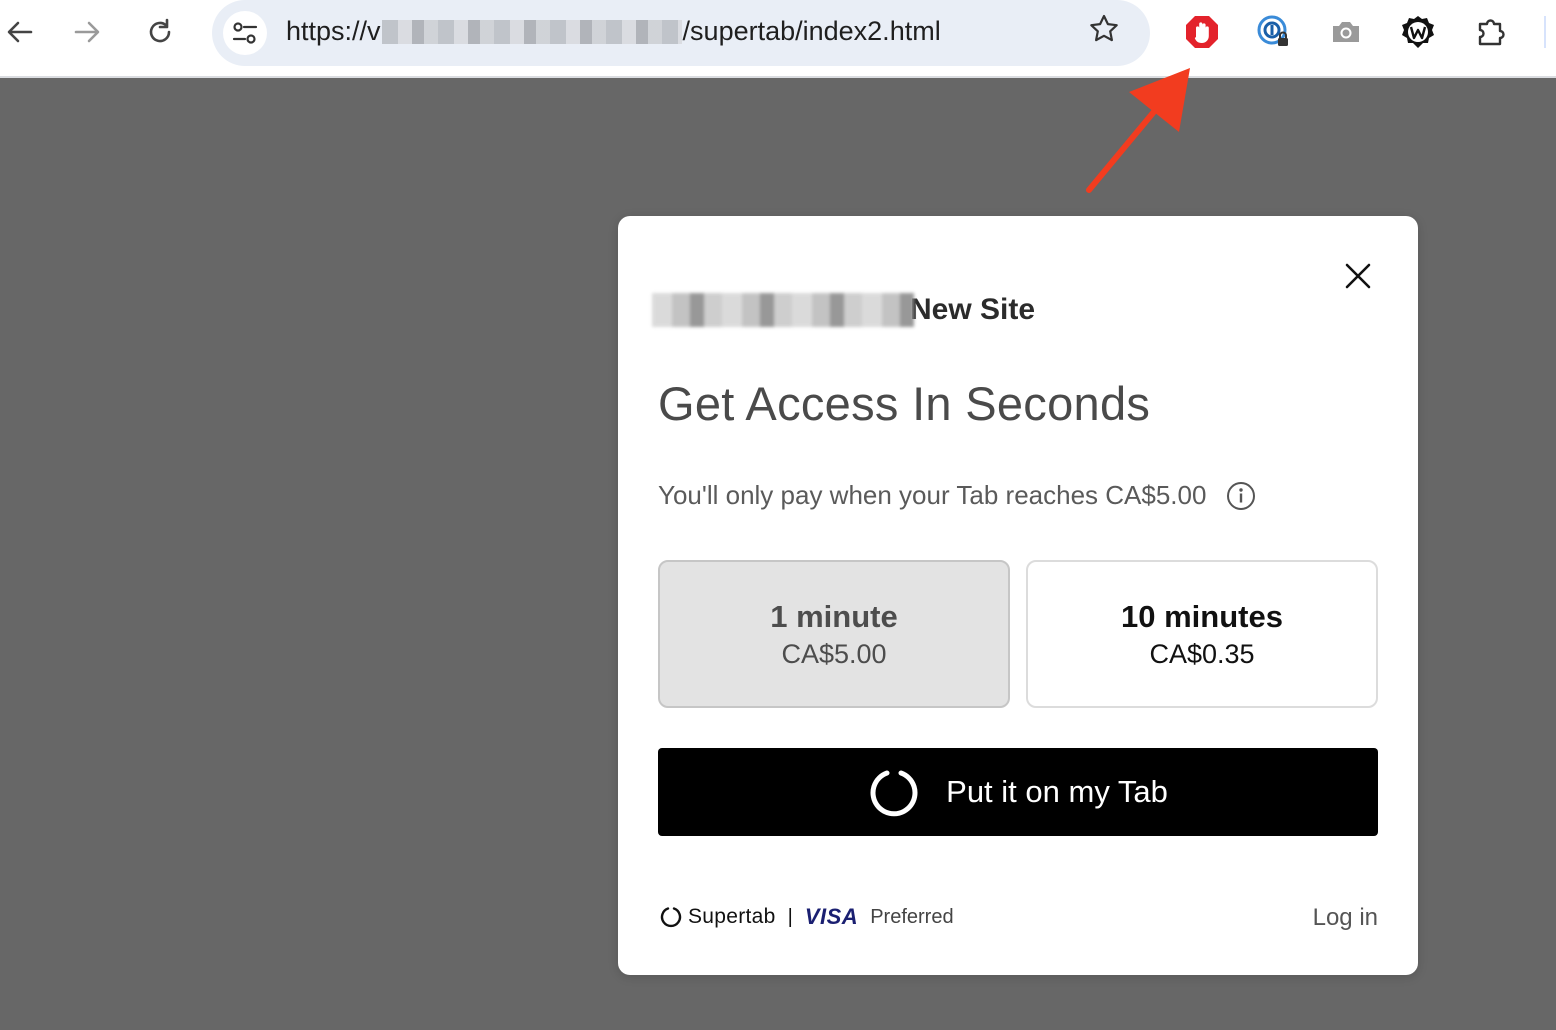  What do you see at coordinates (1138, 130) in the screenshot?
I see `annotation-arrow` at bounding box center [1138, 130].